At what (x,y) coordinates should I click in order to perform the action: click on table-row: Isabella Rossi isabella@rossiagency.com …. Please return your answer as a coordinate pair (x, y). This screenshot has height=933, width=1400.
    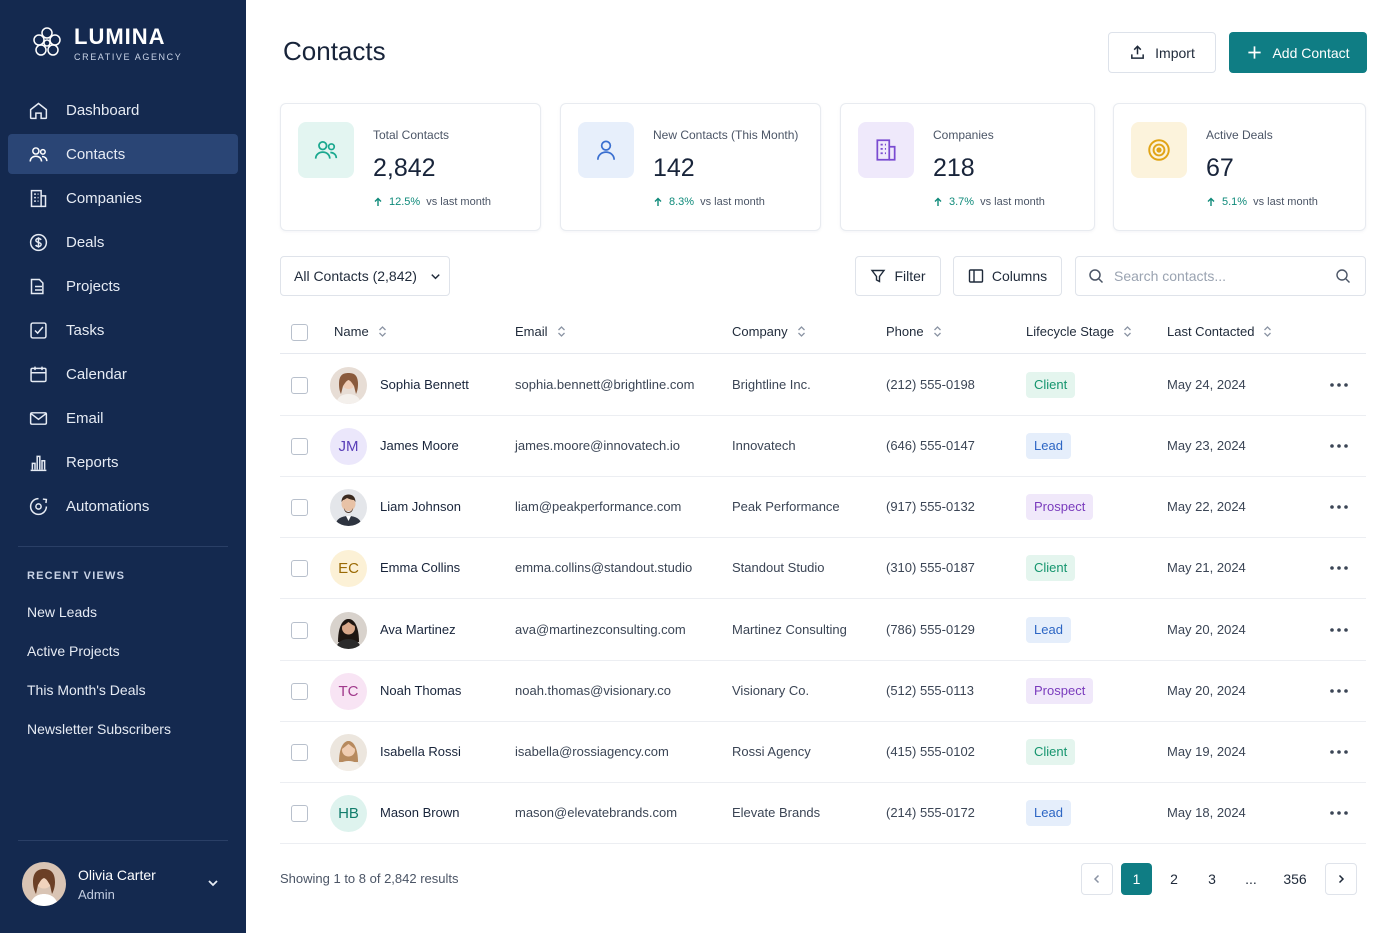
    Looking at the image, I should click on (823, 752).